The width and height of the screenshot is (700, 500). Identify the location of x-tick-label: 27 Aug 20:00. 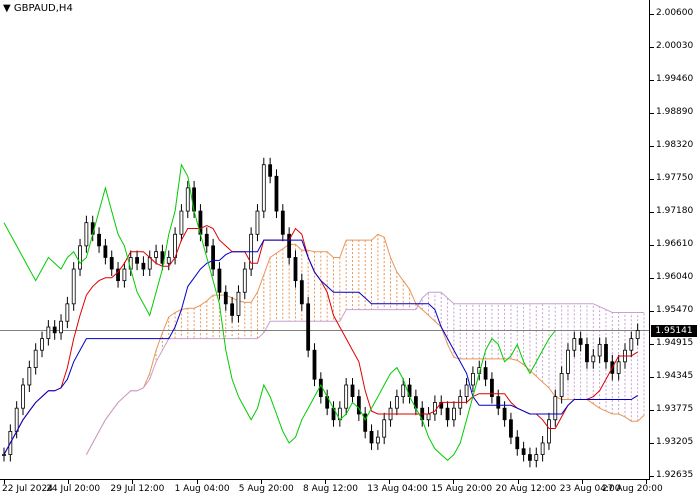
(632, 489).